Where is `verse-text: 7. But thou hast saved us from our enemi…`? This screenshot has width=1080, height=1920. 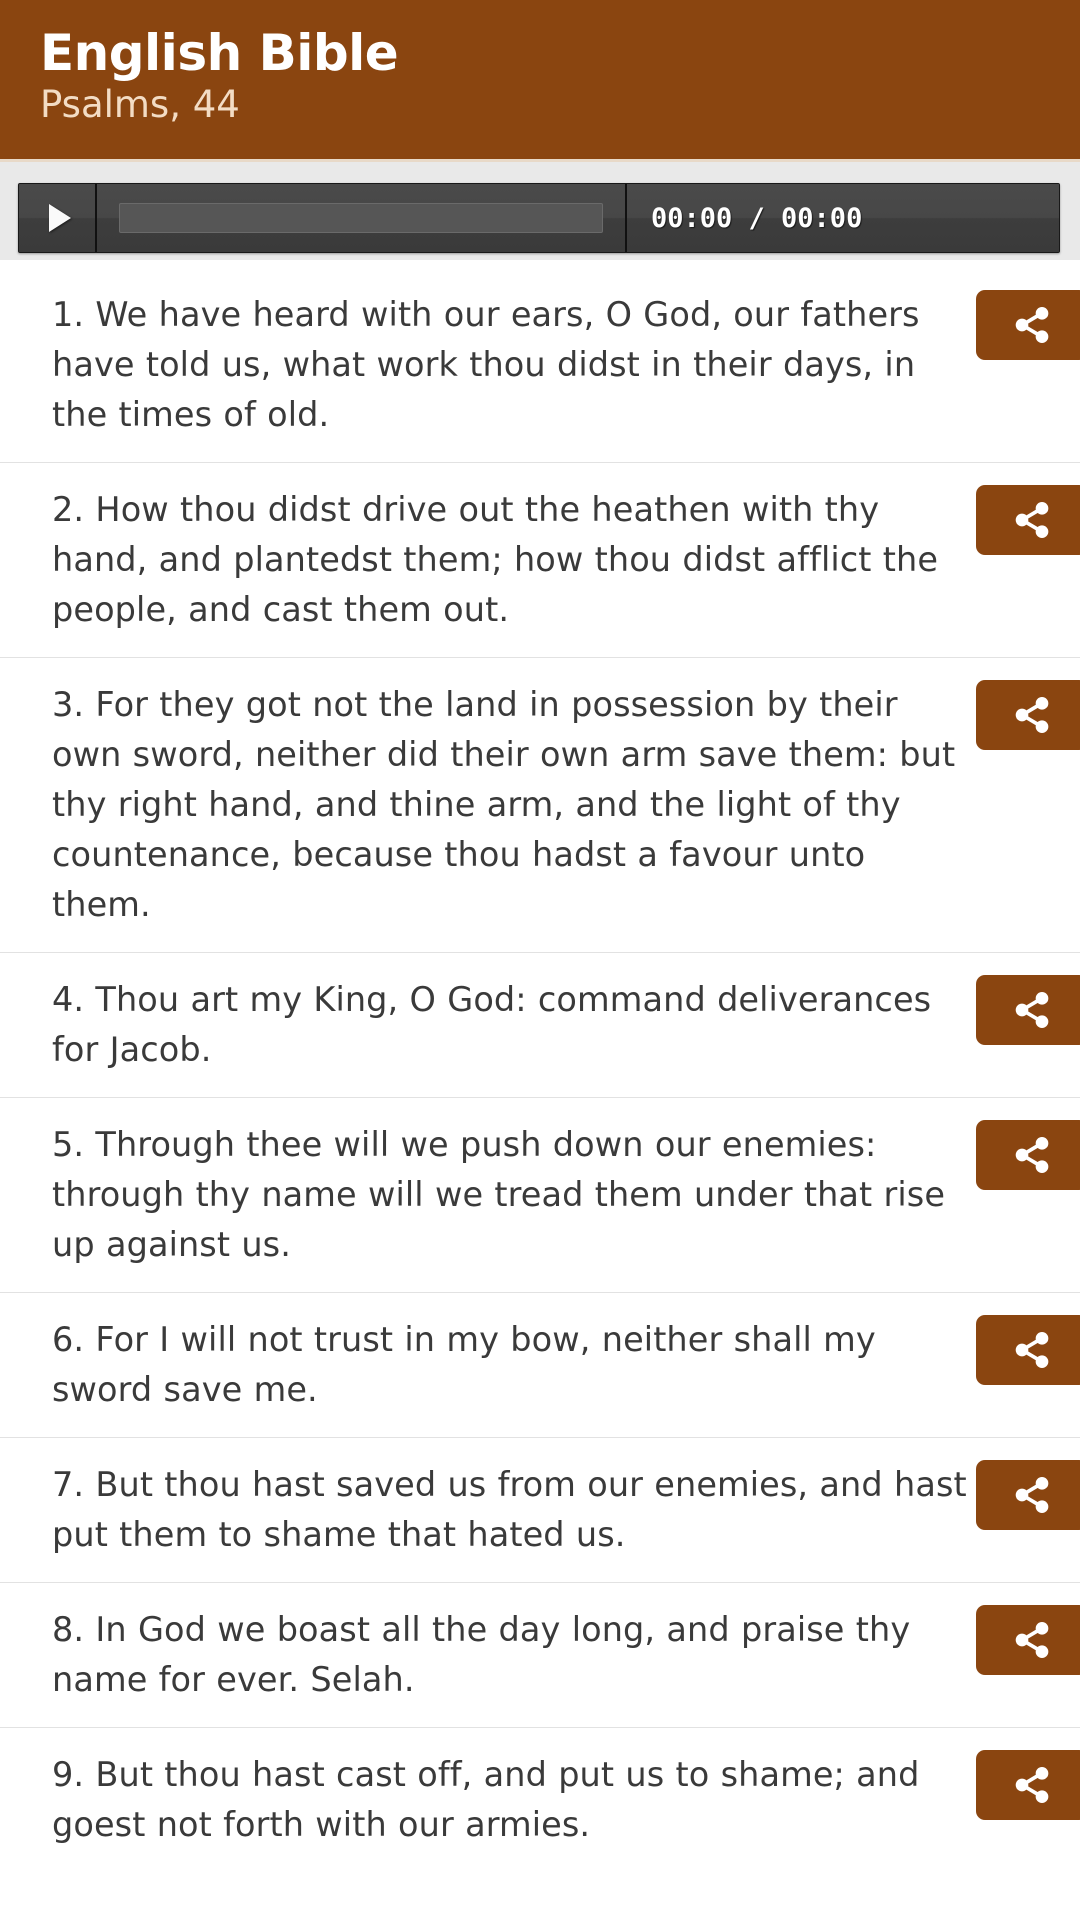 verse-text: 7. But thou hast saved us from our enemi… is located at coordinates (509, 1509).